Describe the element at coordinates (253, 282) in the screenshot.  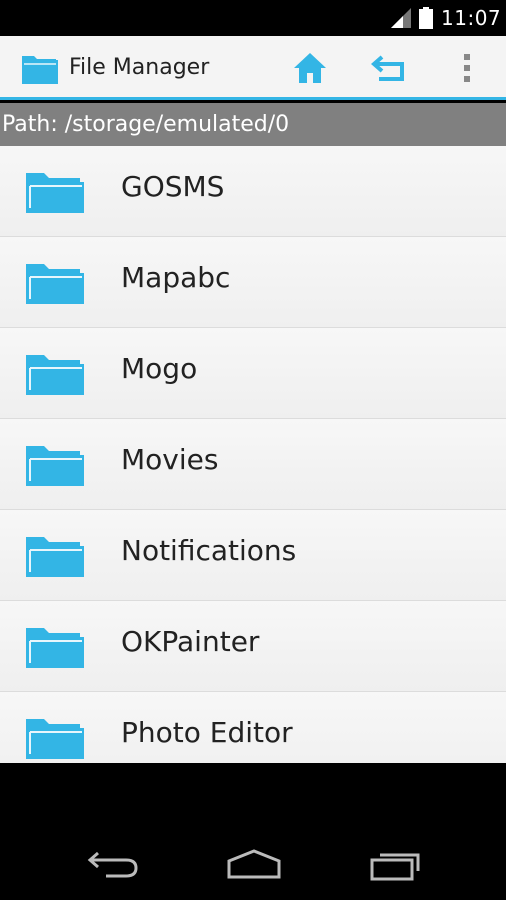
I see `list-item: Mapabc` at that location.